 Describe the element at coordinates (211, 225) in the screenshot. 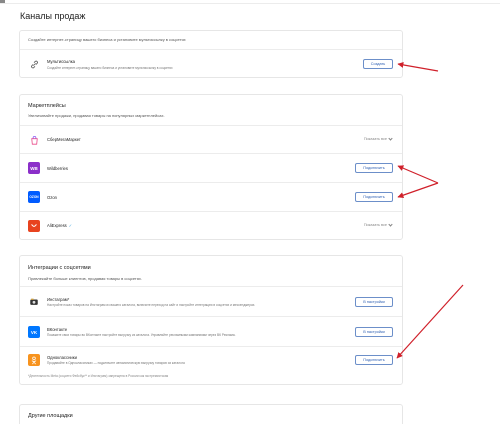

I see `marketplace-row-aliexpress: AliExpress ✓ Показать все` at that location.